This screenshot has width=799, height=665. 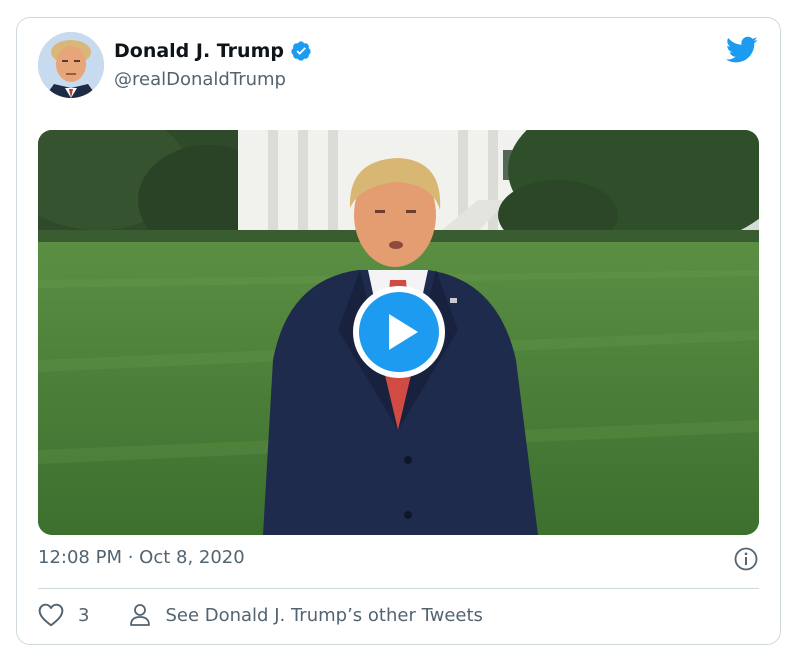 What do you see at coordinates (199, 51) in the screenshot?
I see `author-display-name: Donald J. Trump` at bounding box center [199, 51].